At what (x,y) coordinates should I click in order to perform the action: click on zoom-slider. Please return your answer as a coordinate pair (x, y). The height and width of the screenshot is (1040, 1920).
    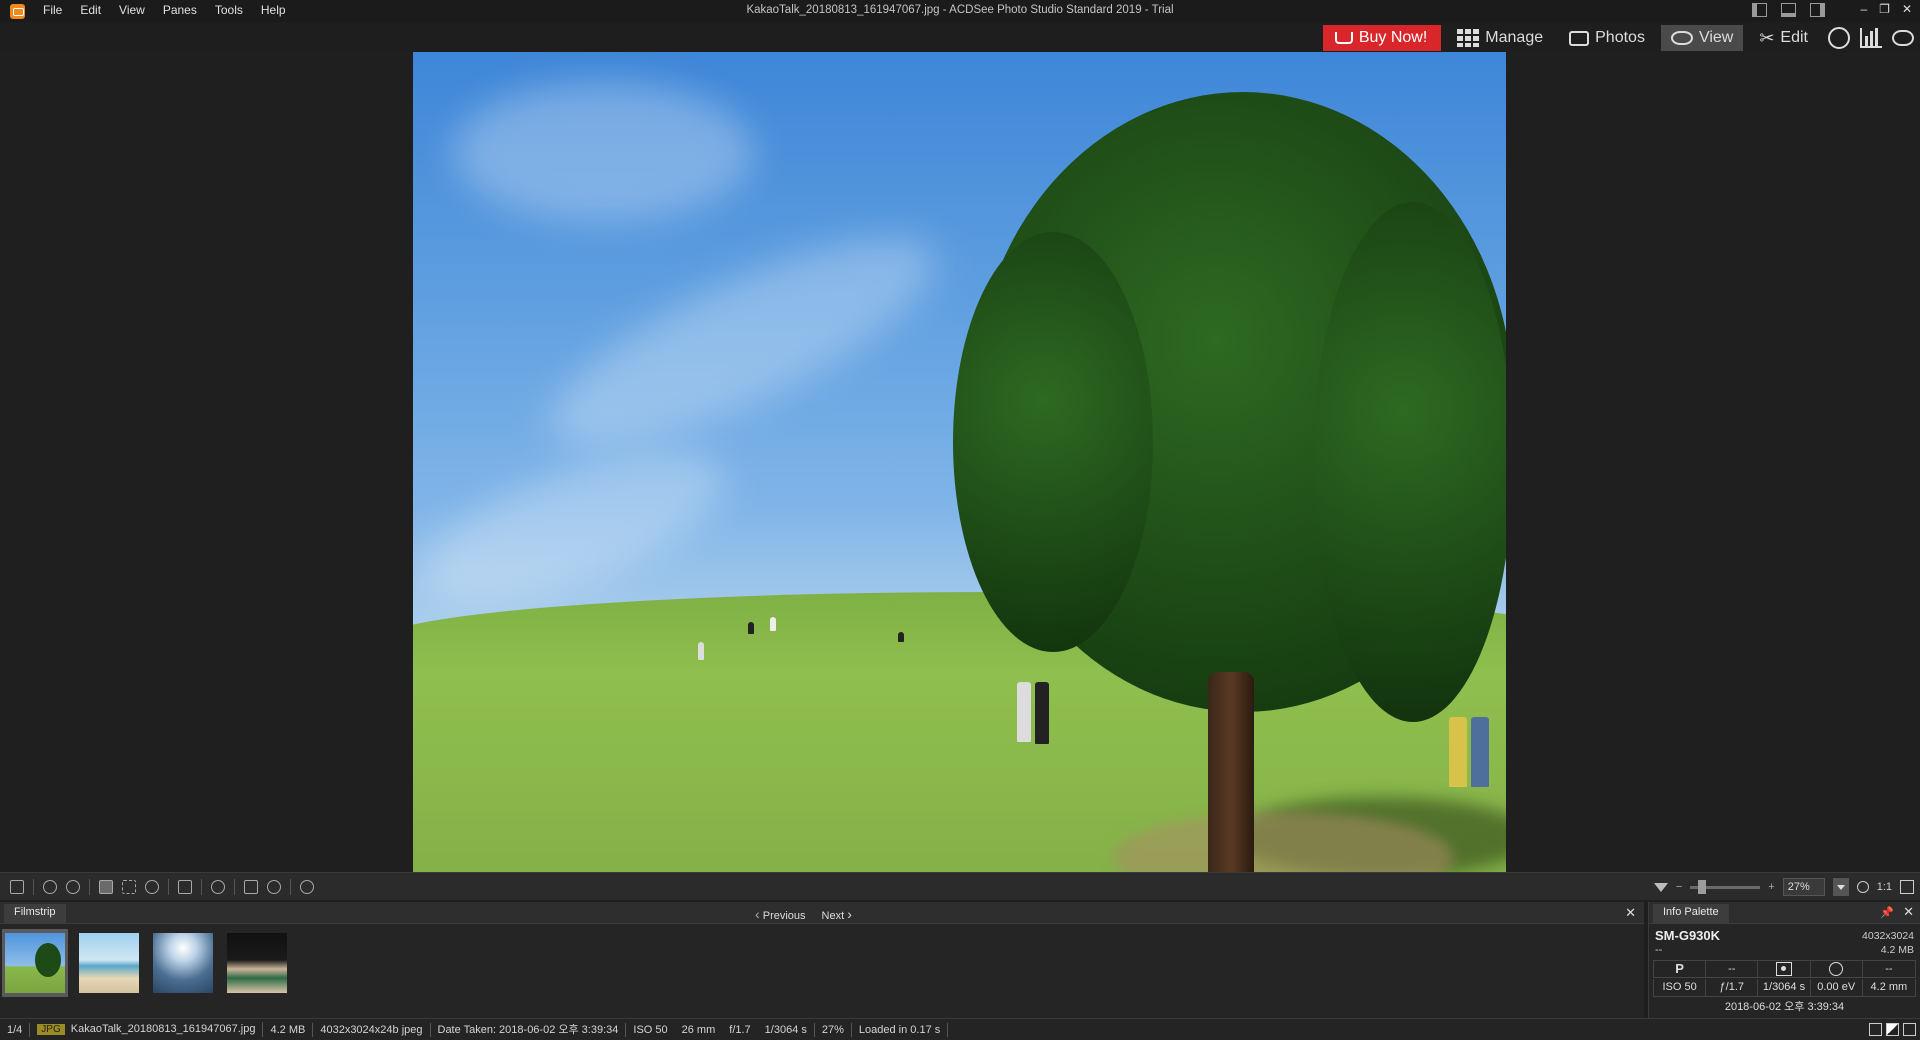
    Looking at the image, I should click on (1725, 886).